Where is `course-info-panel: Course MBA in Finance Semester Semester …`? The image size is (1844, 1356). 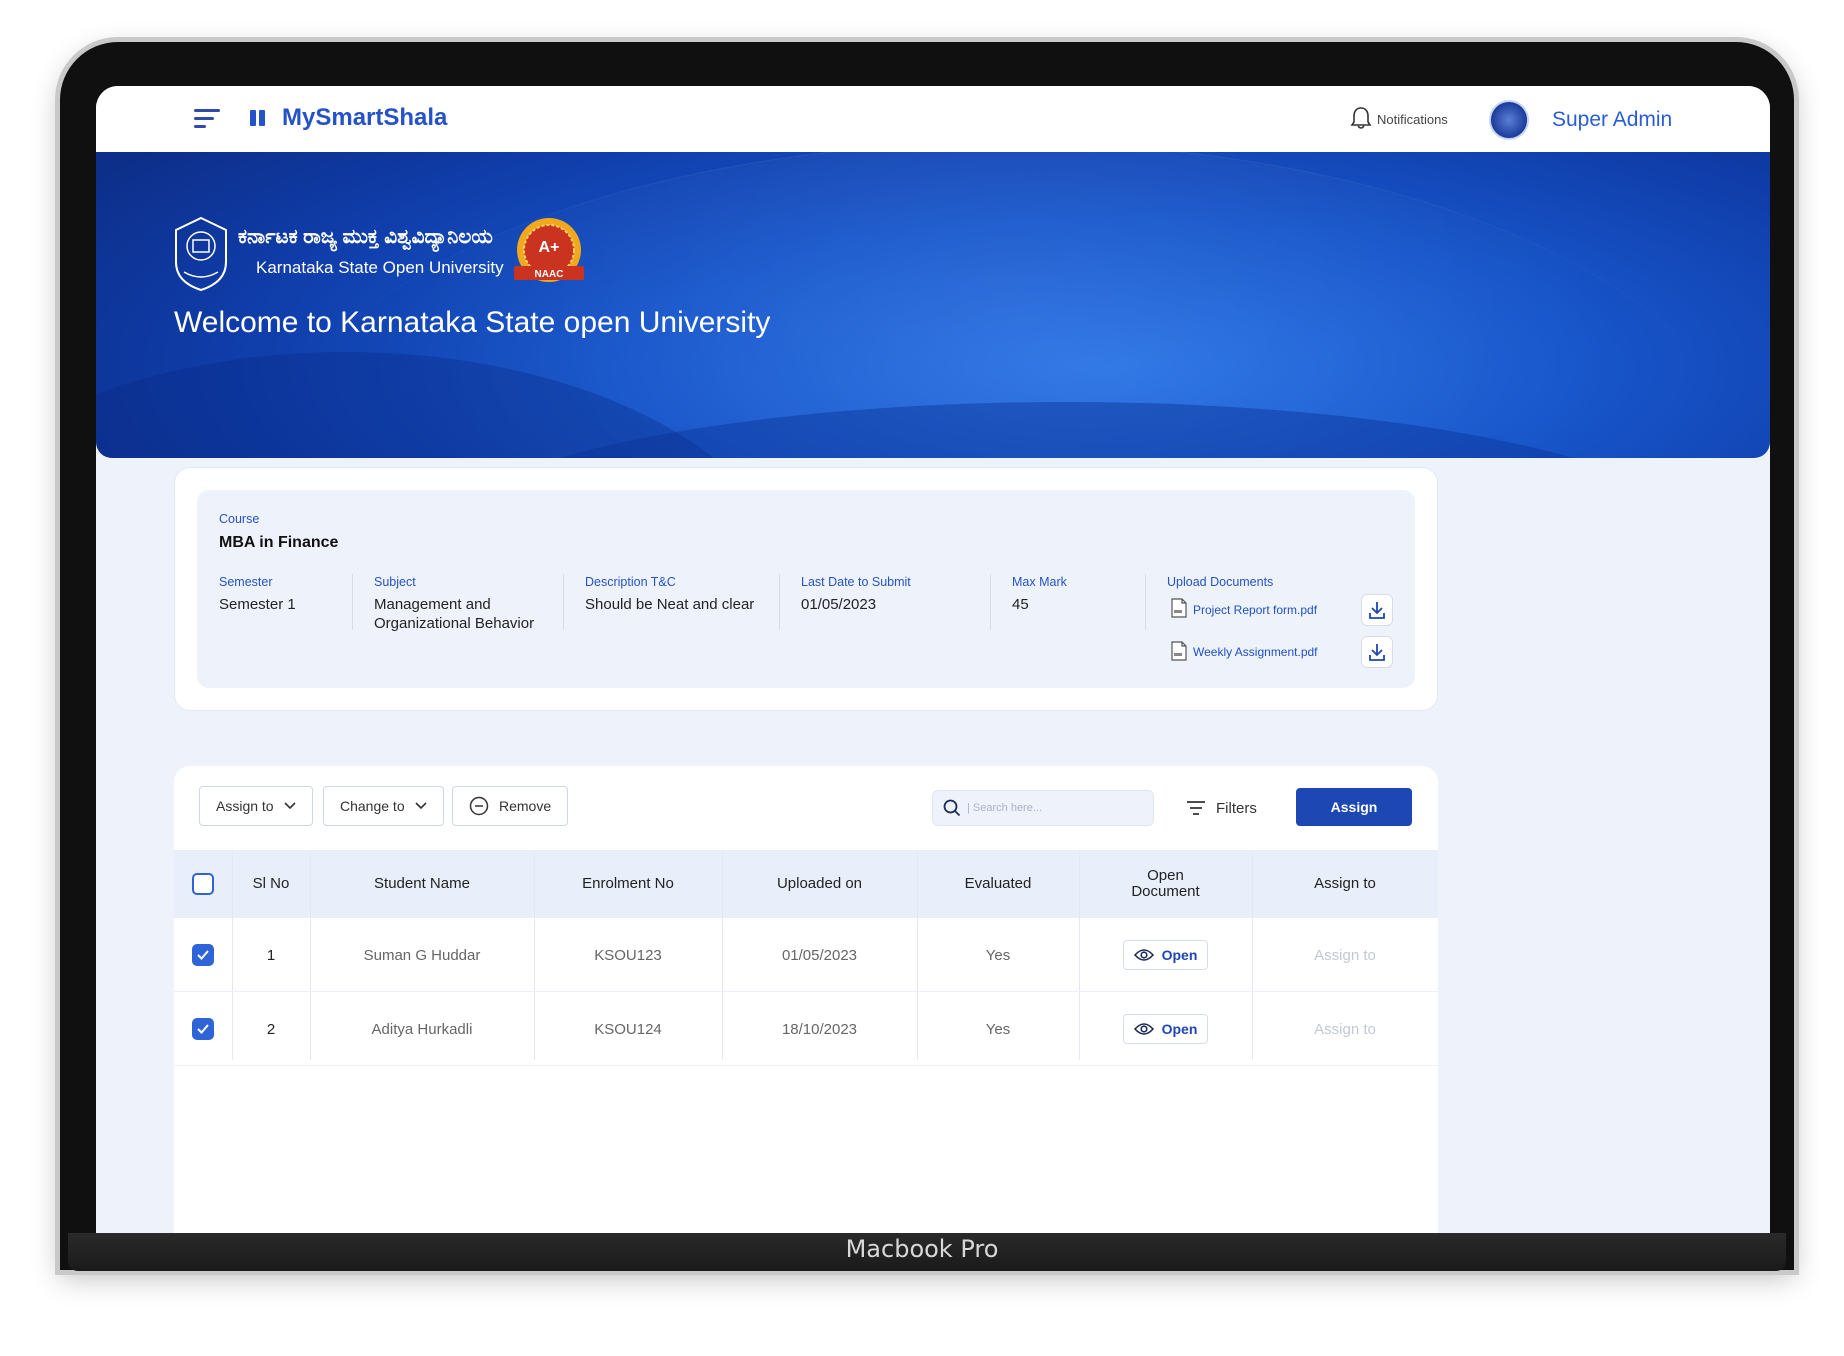
course-info-panel: Course MBA in Finance Semester Semester … is located at coordinates (806, 589).